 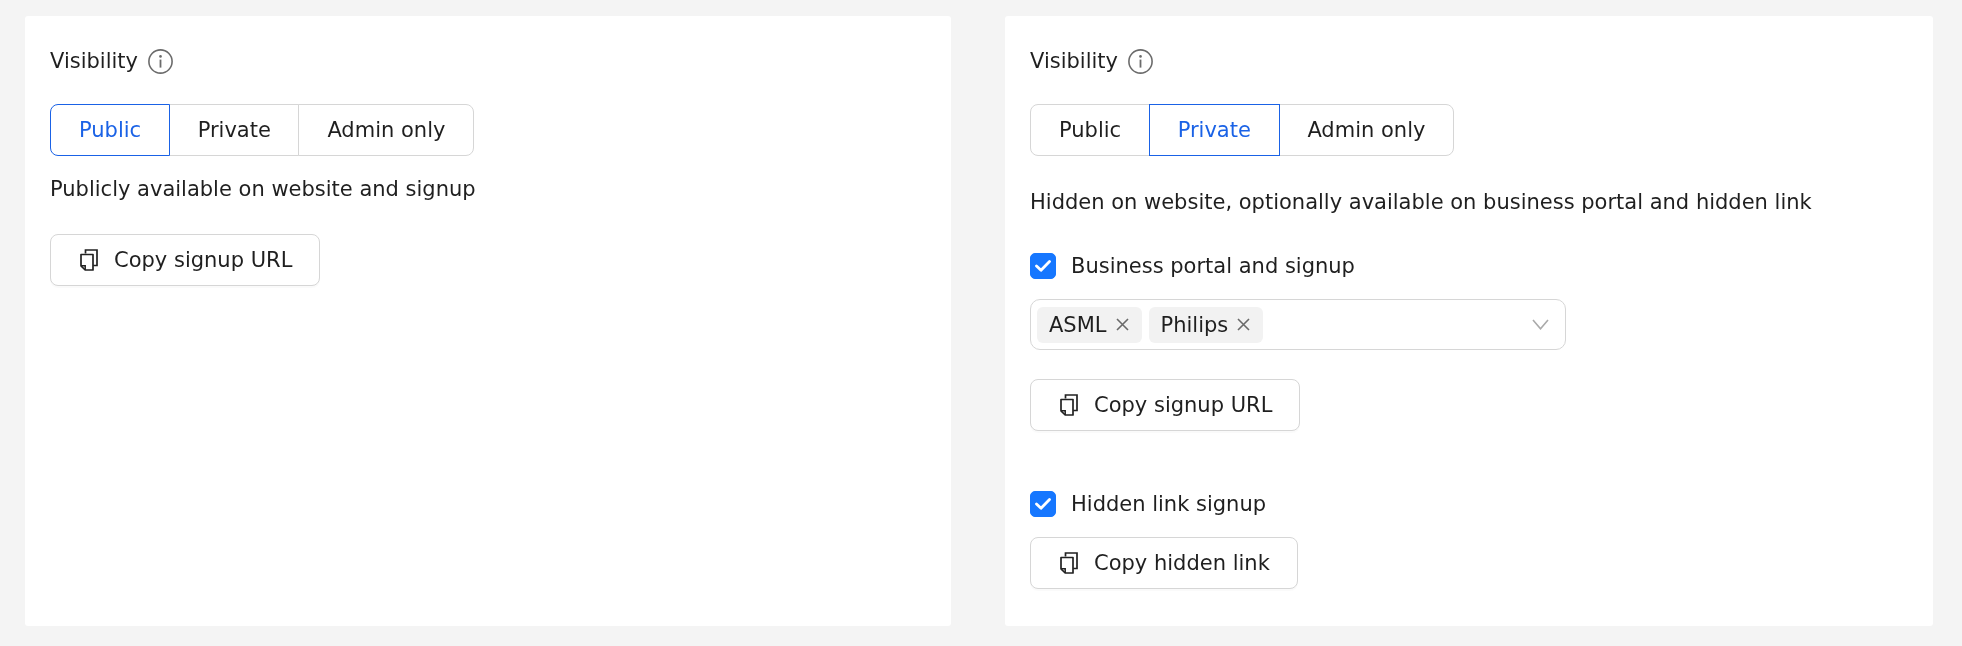 I want to click on checkbox-label: Business portal and signup, so click(x=1213, y=266).